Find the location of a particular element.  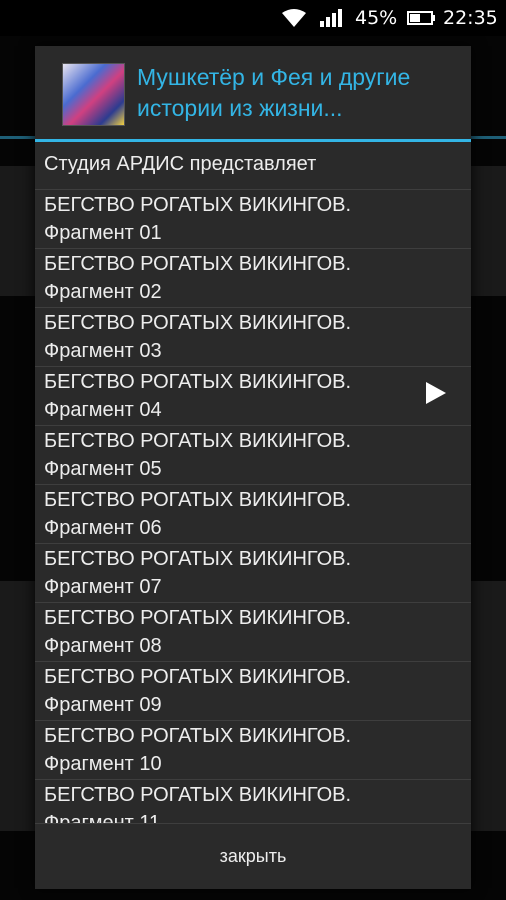

track-fragment: Фрагмент 07 is located at coordinates (103, 587).